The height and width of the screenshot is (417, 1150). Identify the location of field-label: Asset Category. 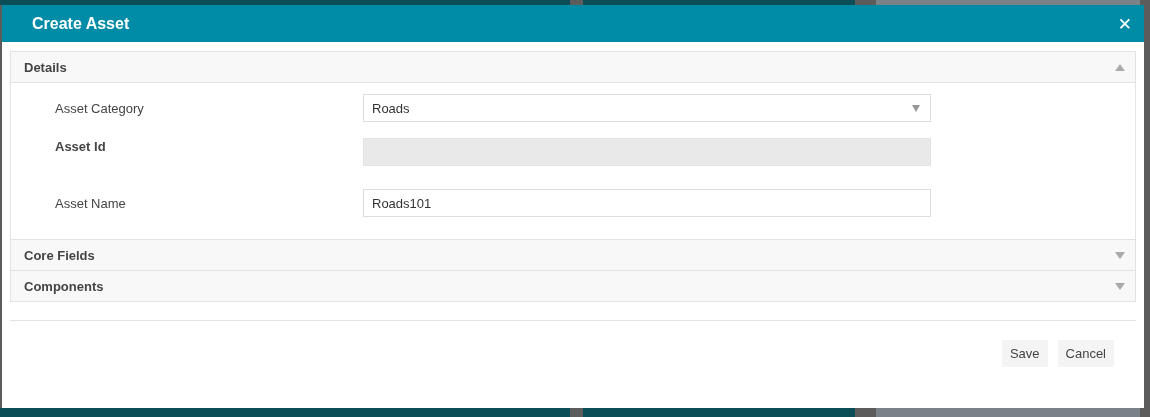
(99, 108).